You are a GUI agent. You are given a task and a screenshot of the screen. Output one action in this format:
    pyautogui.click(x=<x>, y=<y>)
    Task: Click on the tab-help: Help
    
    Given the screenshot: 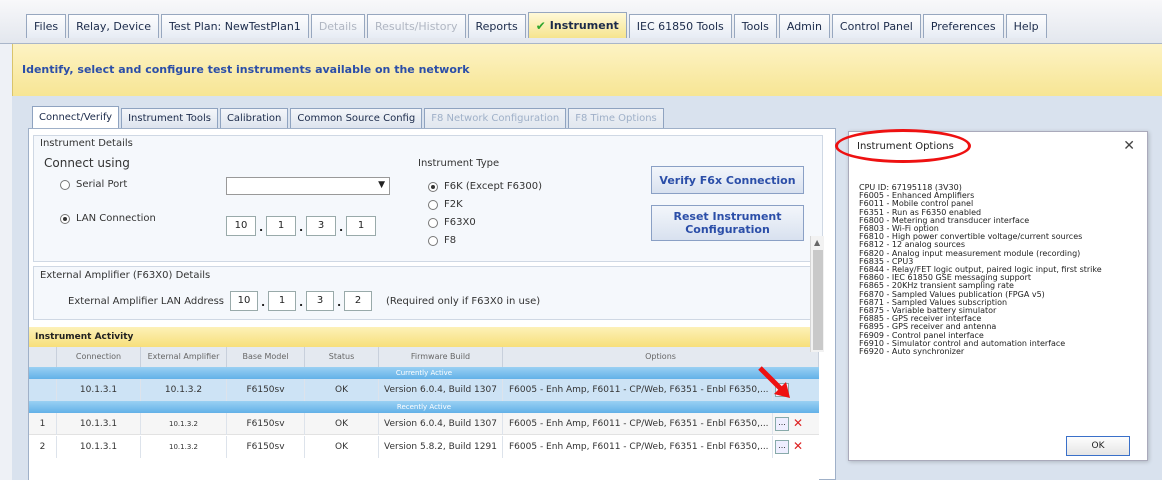 What is the action you would take?
    pyautogui.click(x=1026, y=26)
    